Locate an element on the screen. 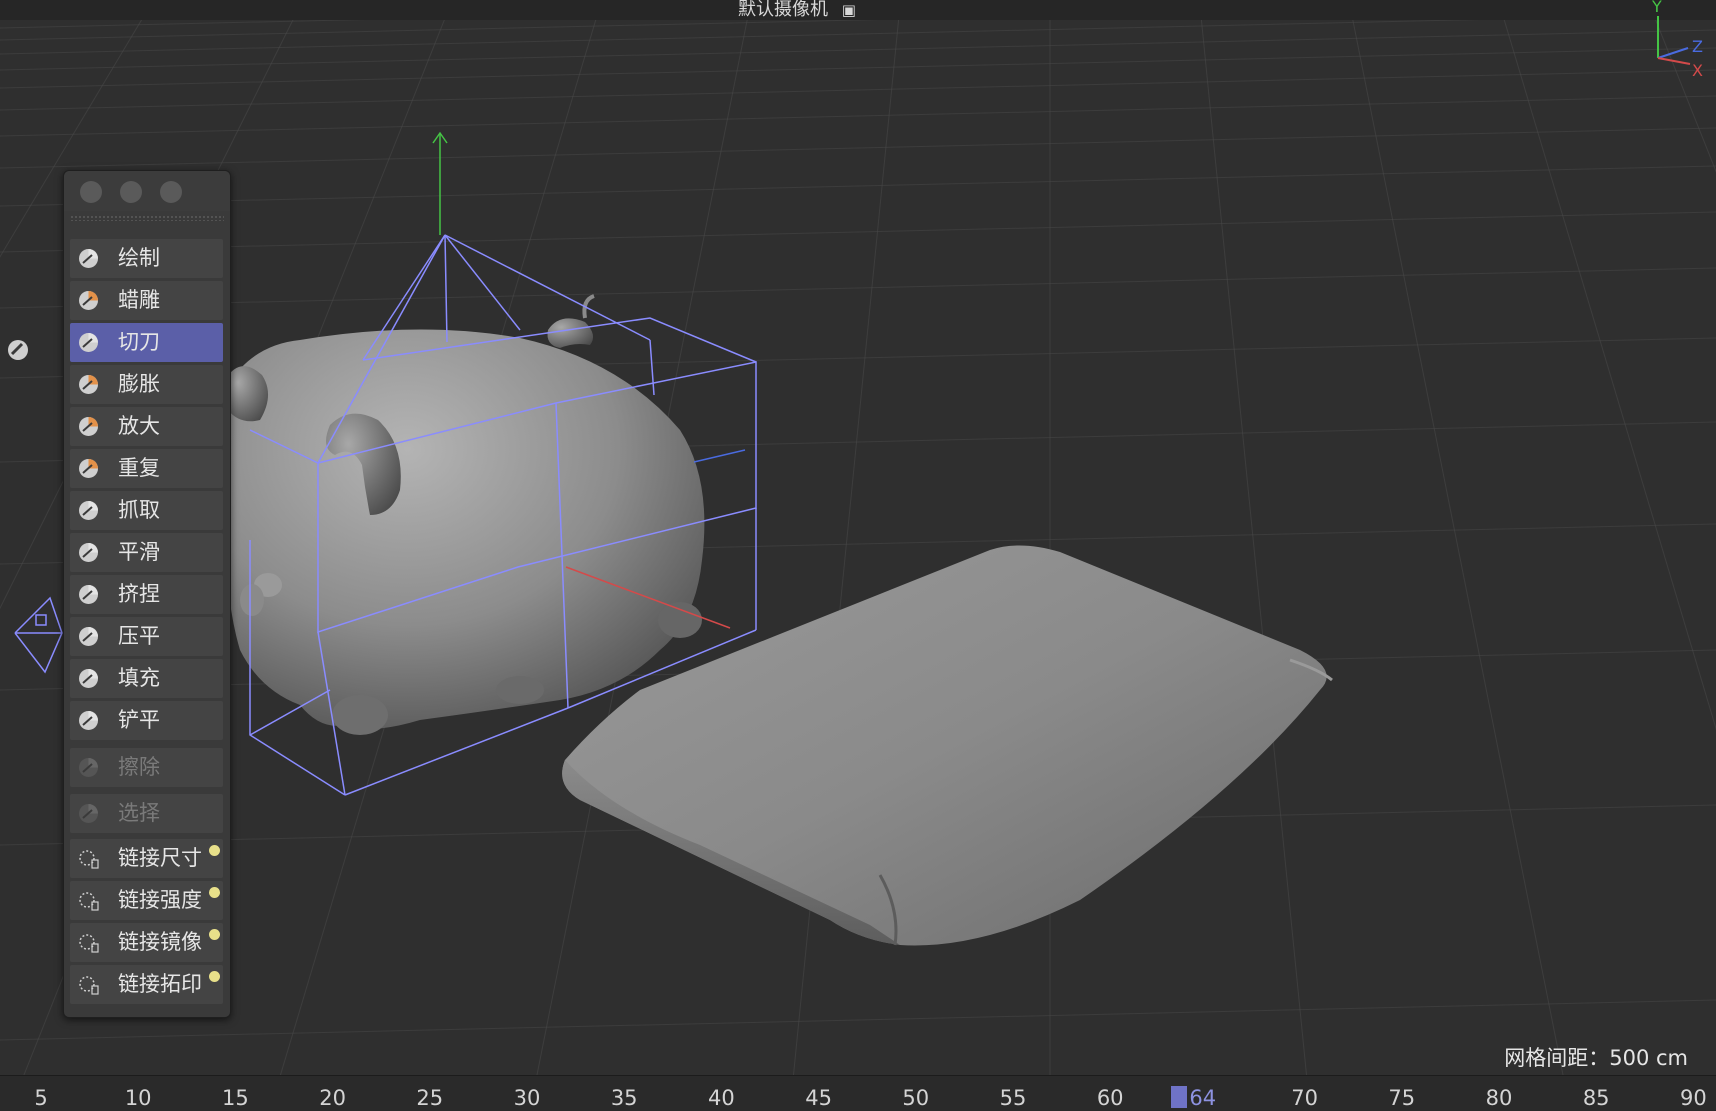 Image resolution: width=1716 pixels, height=1111 pixels. brush-tool-knife-brush: 切刀 is located at coordinates (146, 342).